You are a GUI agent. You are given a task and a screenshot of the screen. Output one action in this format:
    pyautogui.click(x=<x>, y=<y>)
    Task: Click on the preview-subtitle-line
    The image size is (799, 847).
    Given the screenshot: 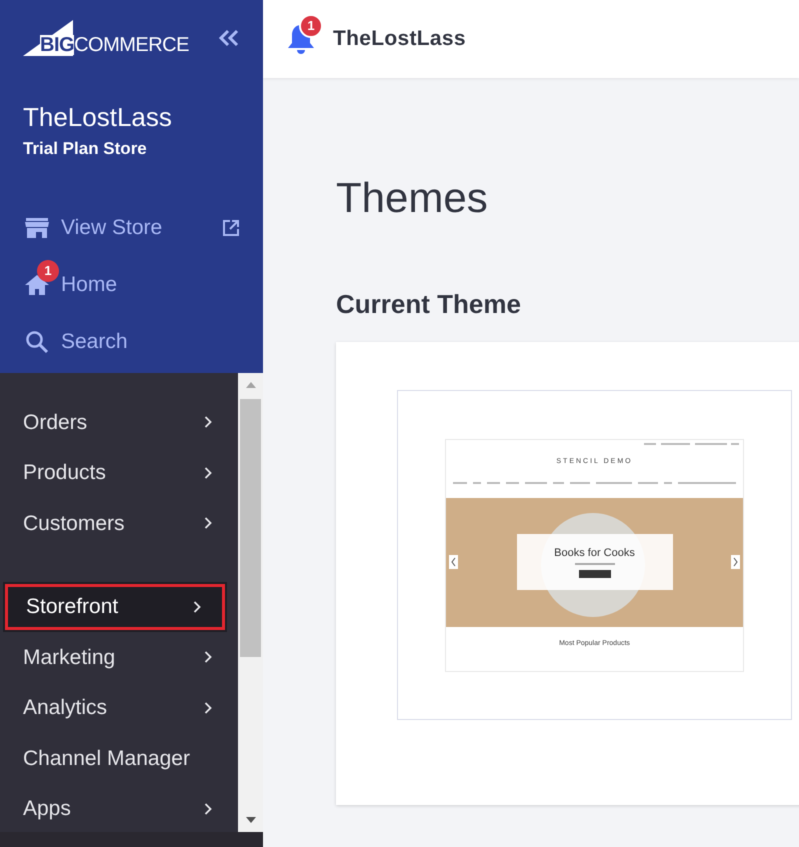 What is the action you would take?
    pyautogui.click(x=594, y=563)
    